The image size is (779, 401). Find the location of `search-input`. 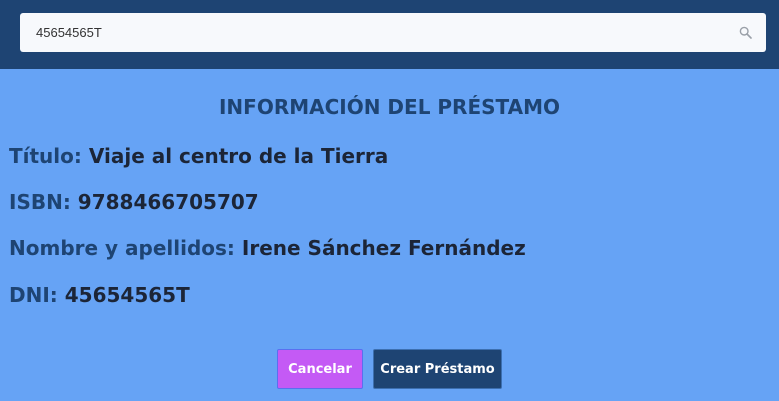

search-input is located at coordinates (379, 32).